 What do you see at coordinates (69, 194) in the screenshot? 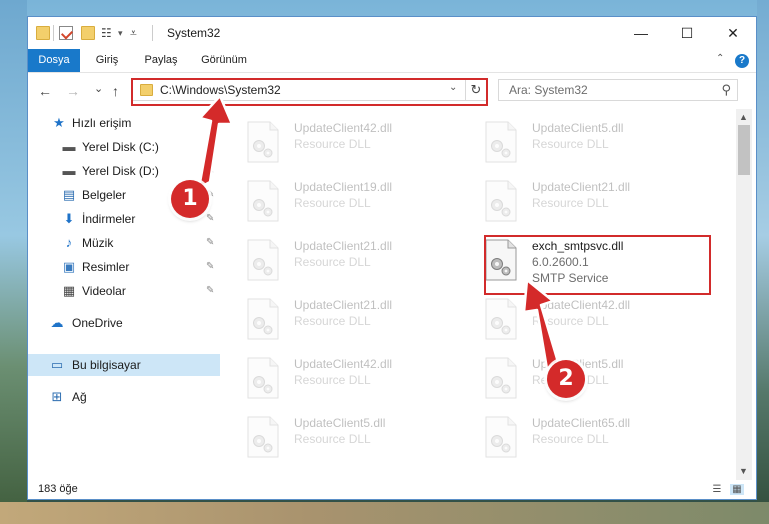
I see `document-icon: ▤` at bounding box center [69, 194].